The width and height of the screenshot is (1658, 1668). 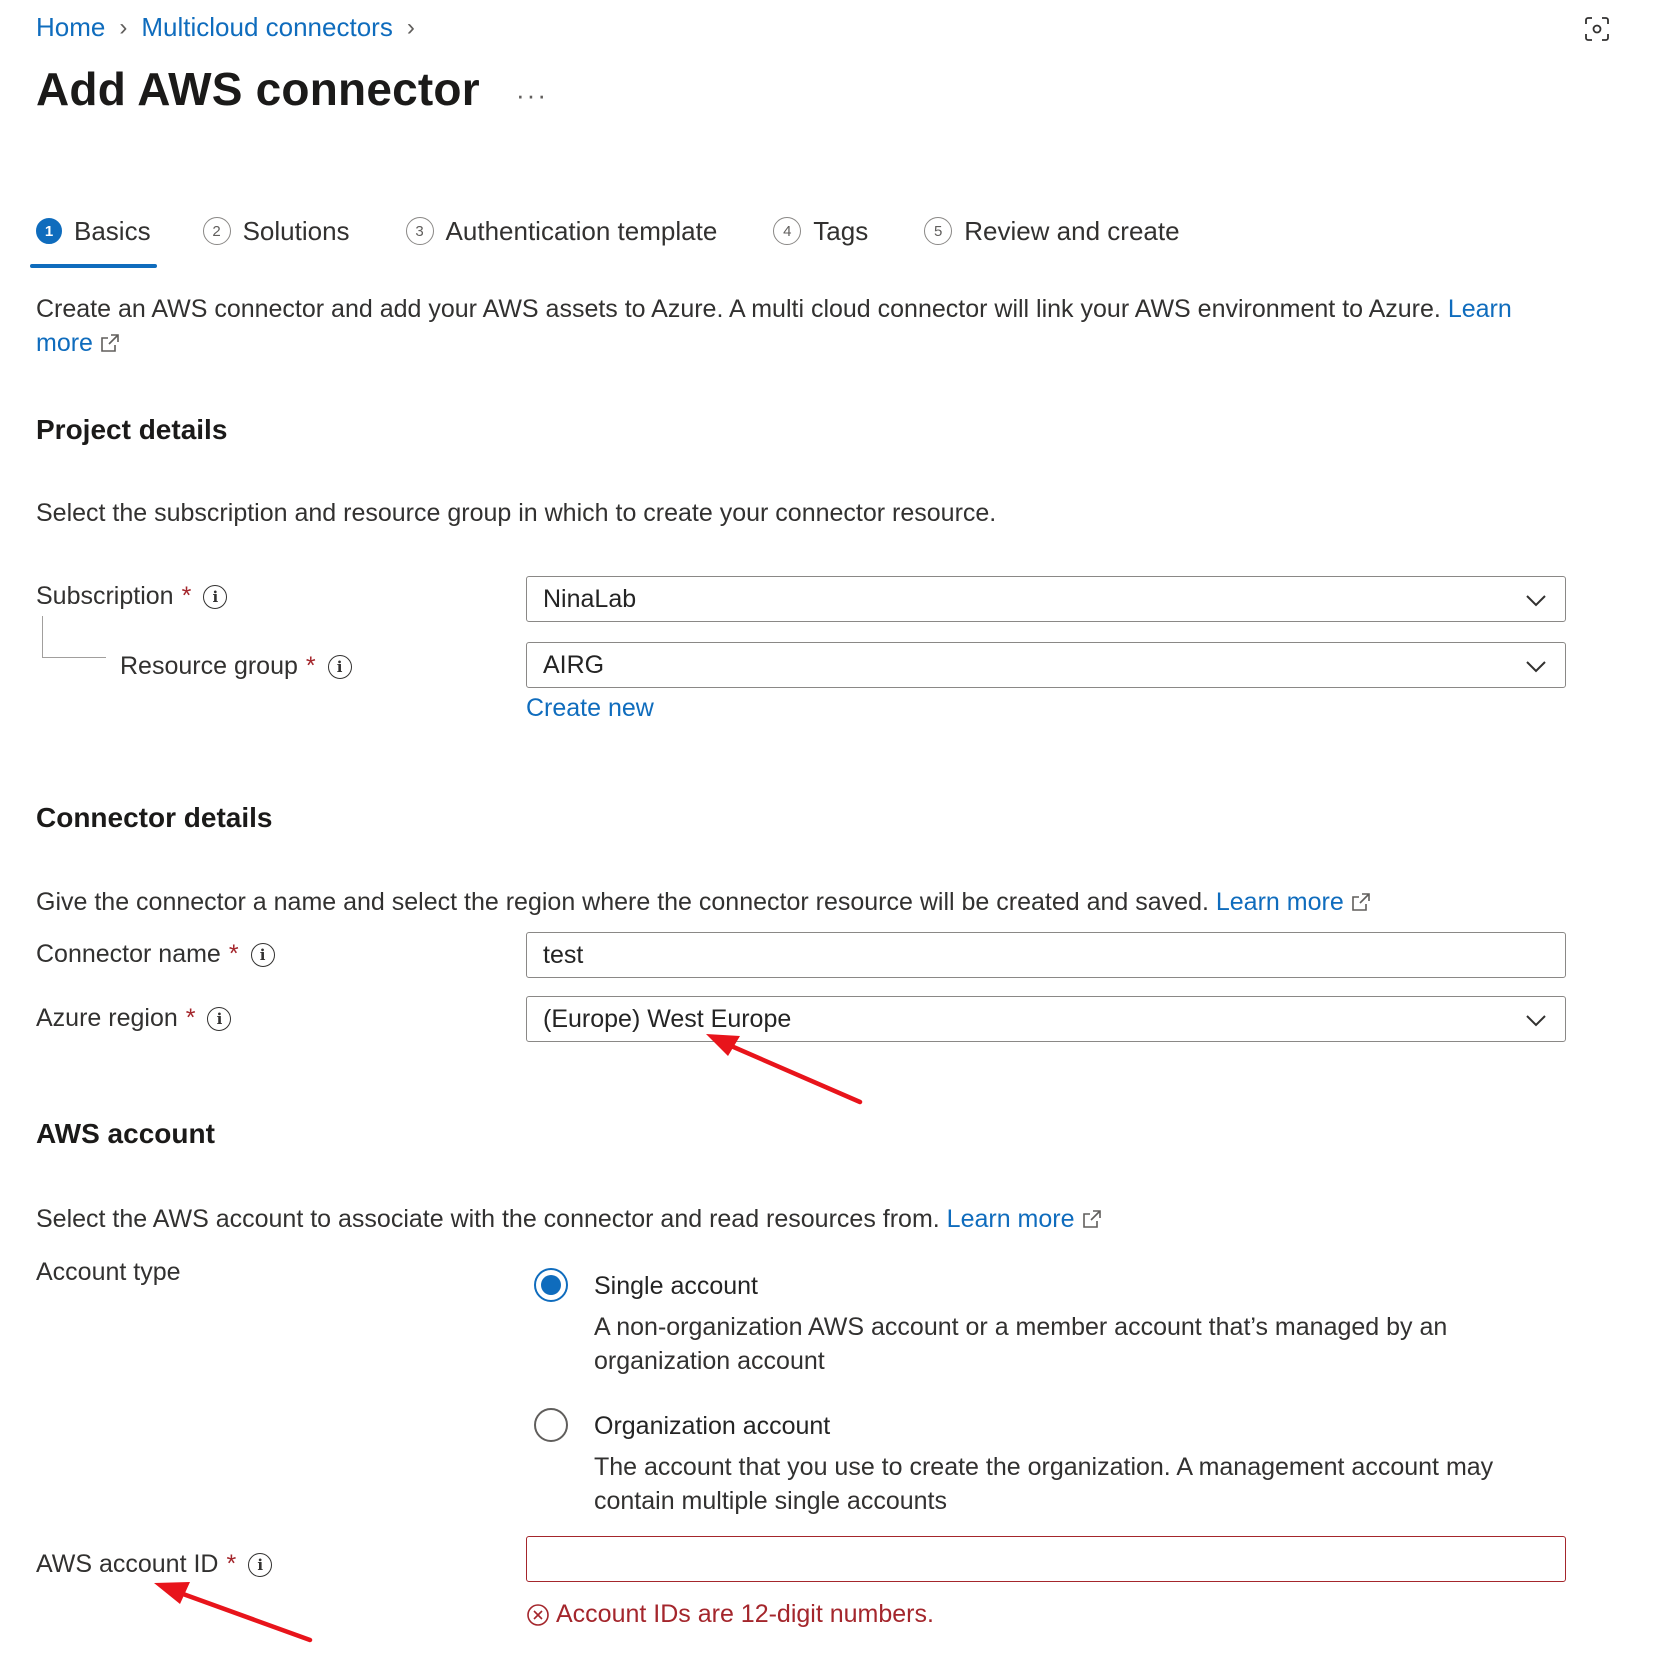 What do you see at coordinates (1025, 1219) in the screenshot?
I see `aws-learn-more-link: Learn more` at bounding box center [1025, 1219].